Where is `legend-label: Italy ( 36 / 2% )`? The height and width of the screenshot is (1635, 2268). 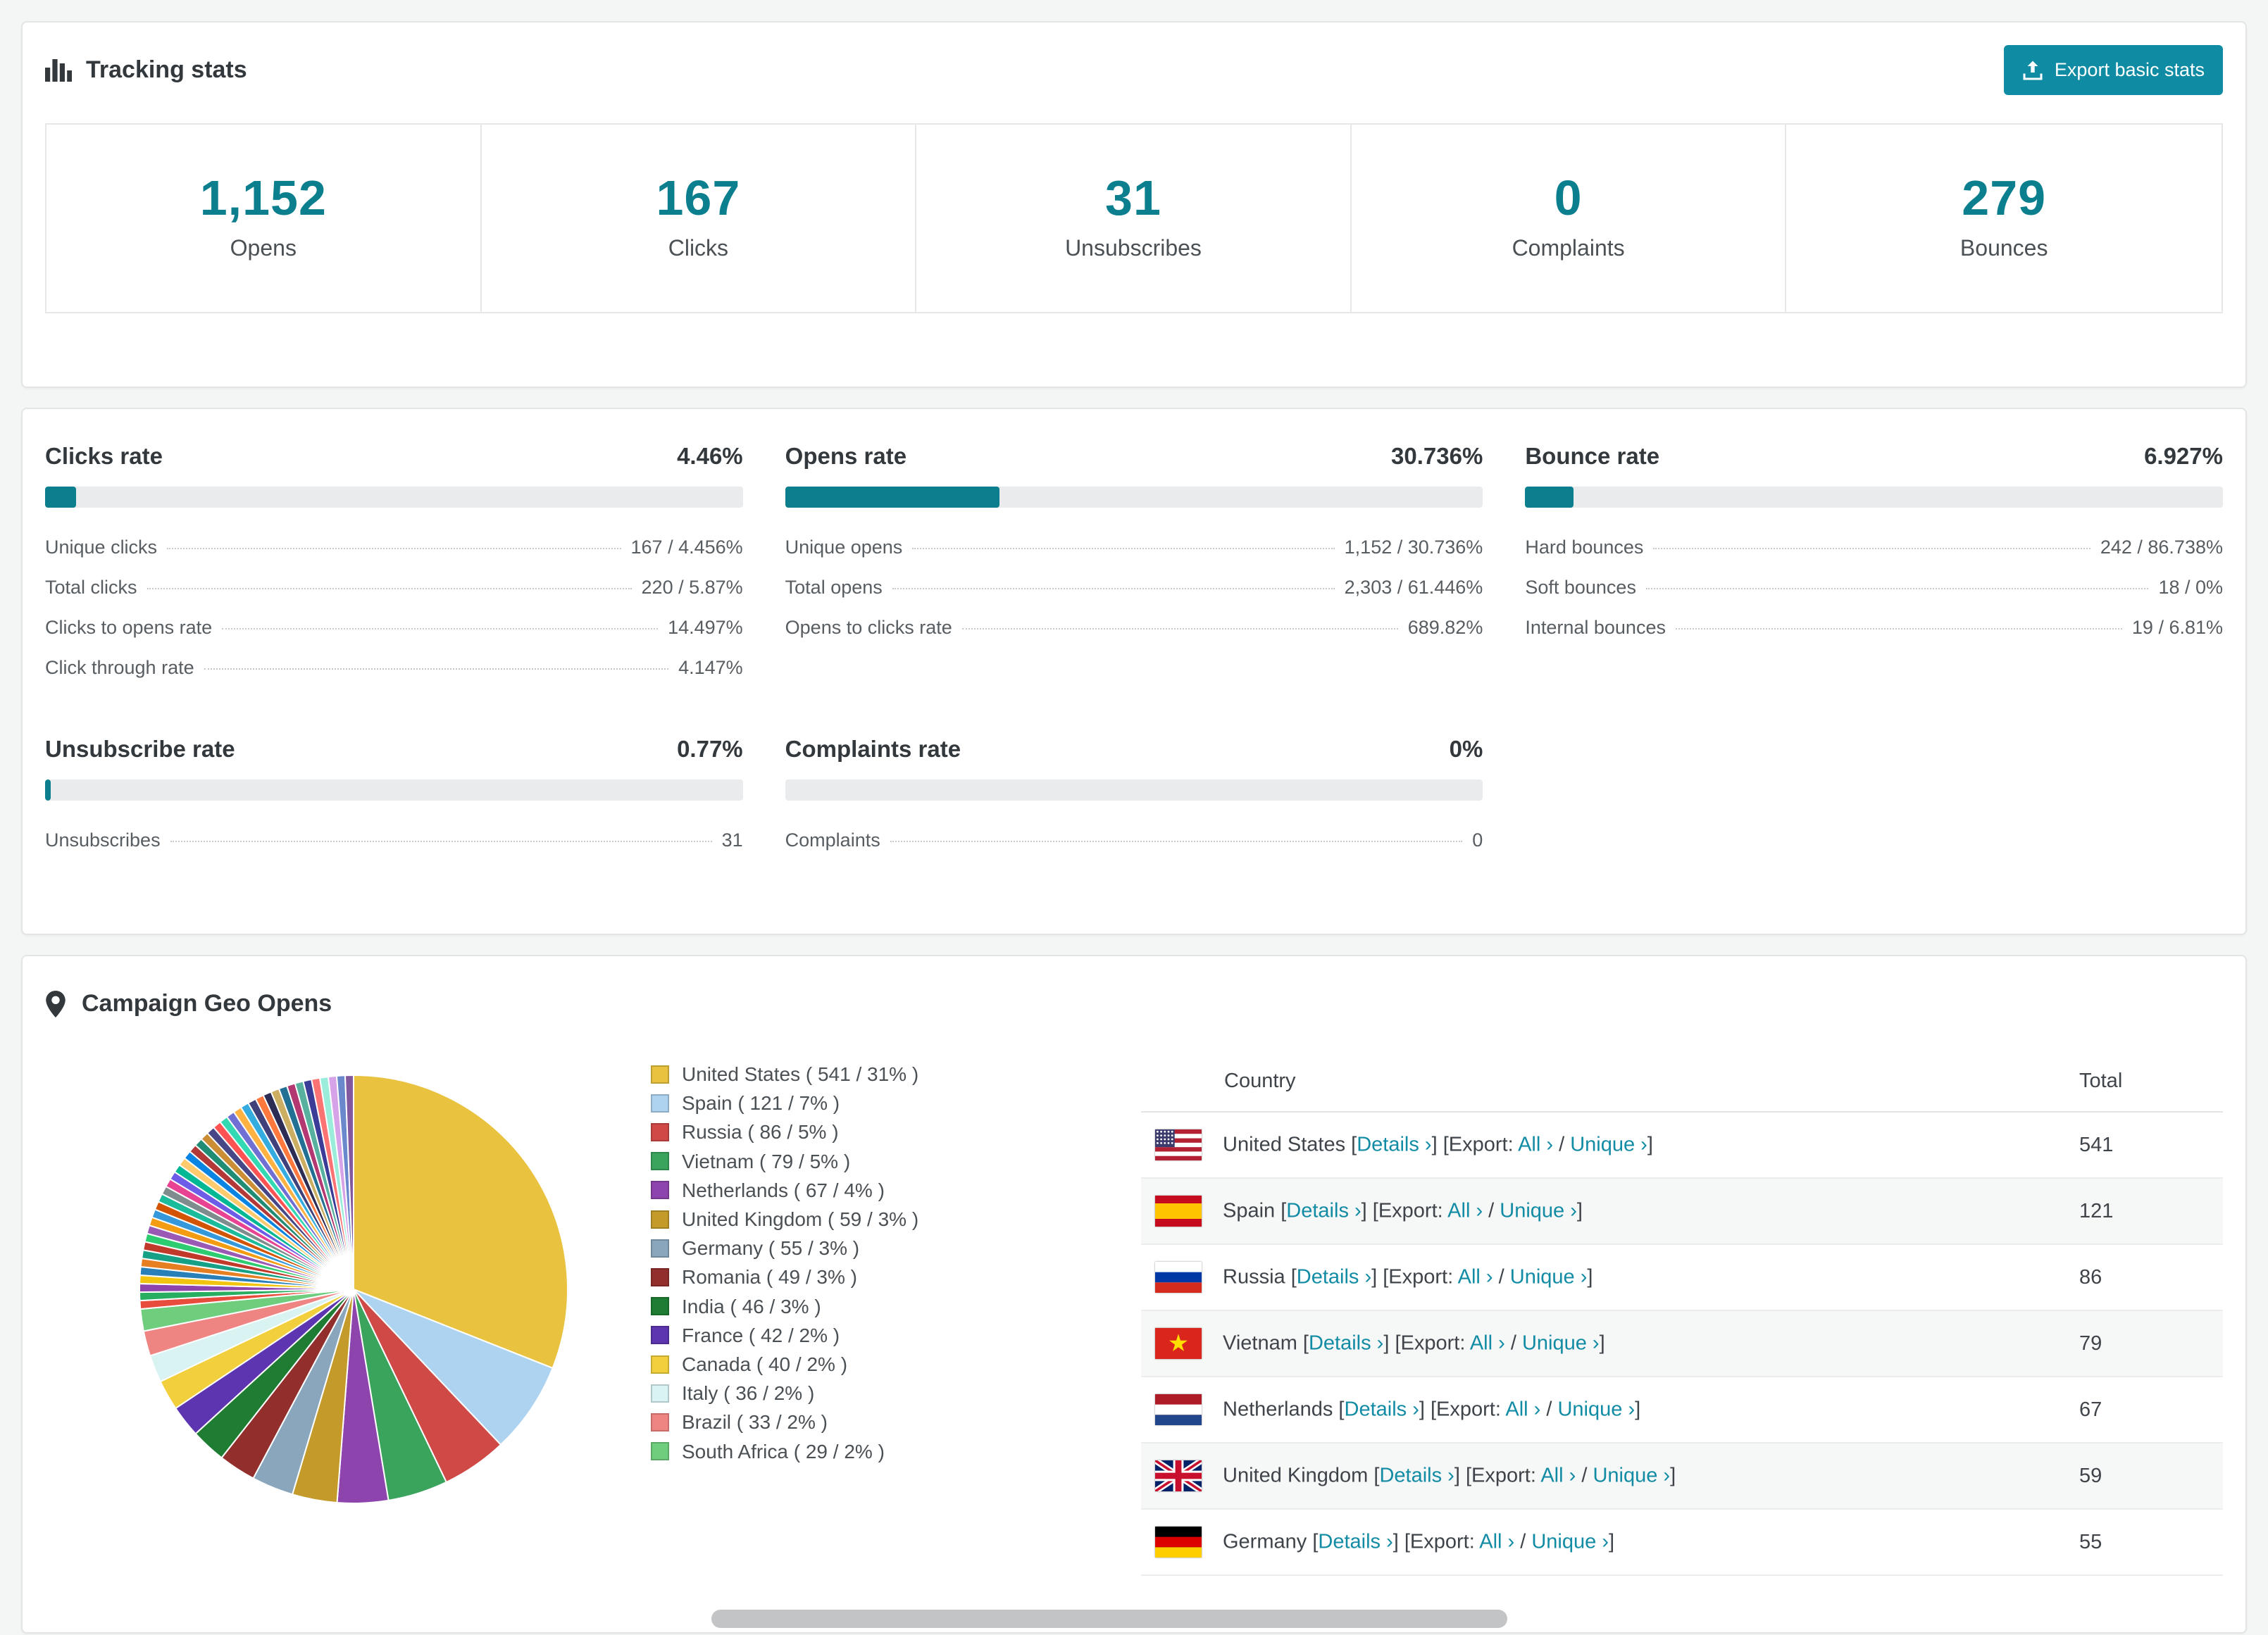 legend-label: Italy ( 36 / 2% ) is located at coordinates (749, 1393).